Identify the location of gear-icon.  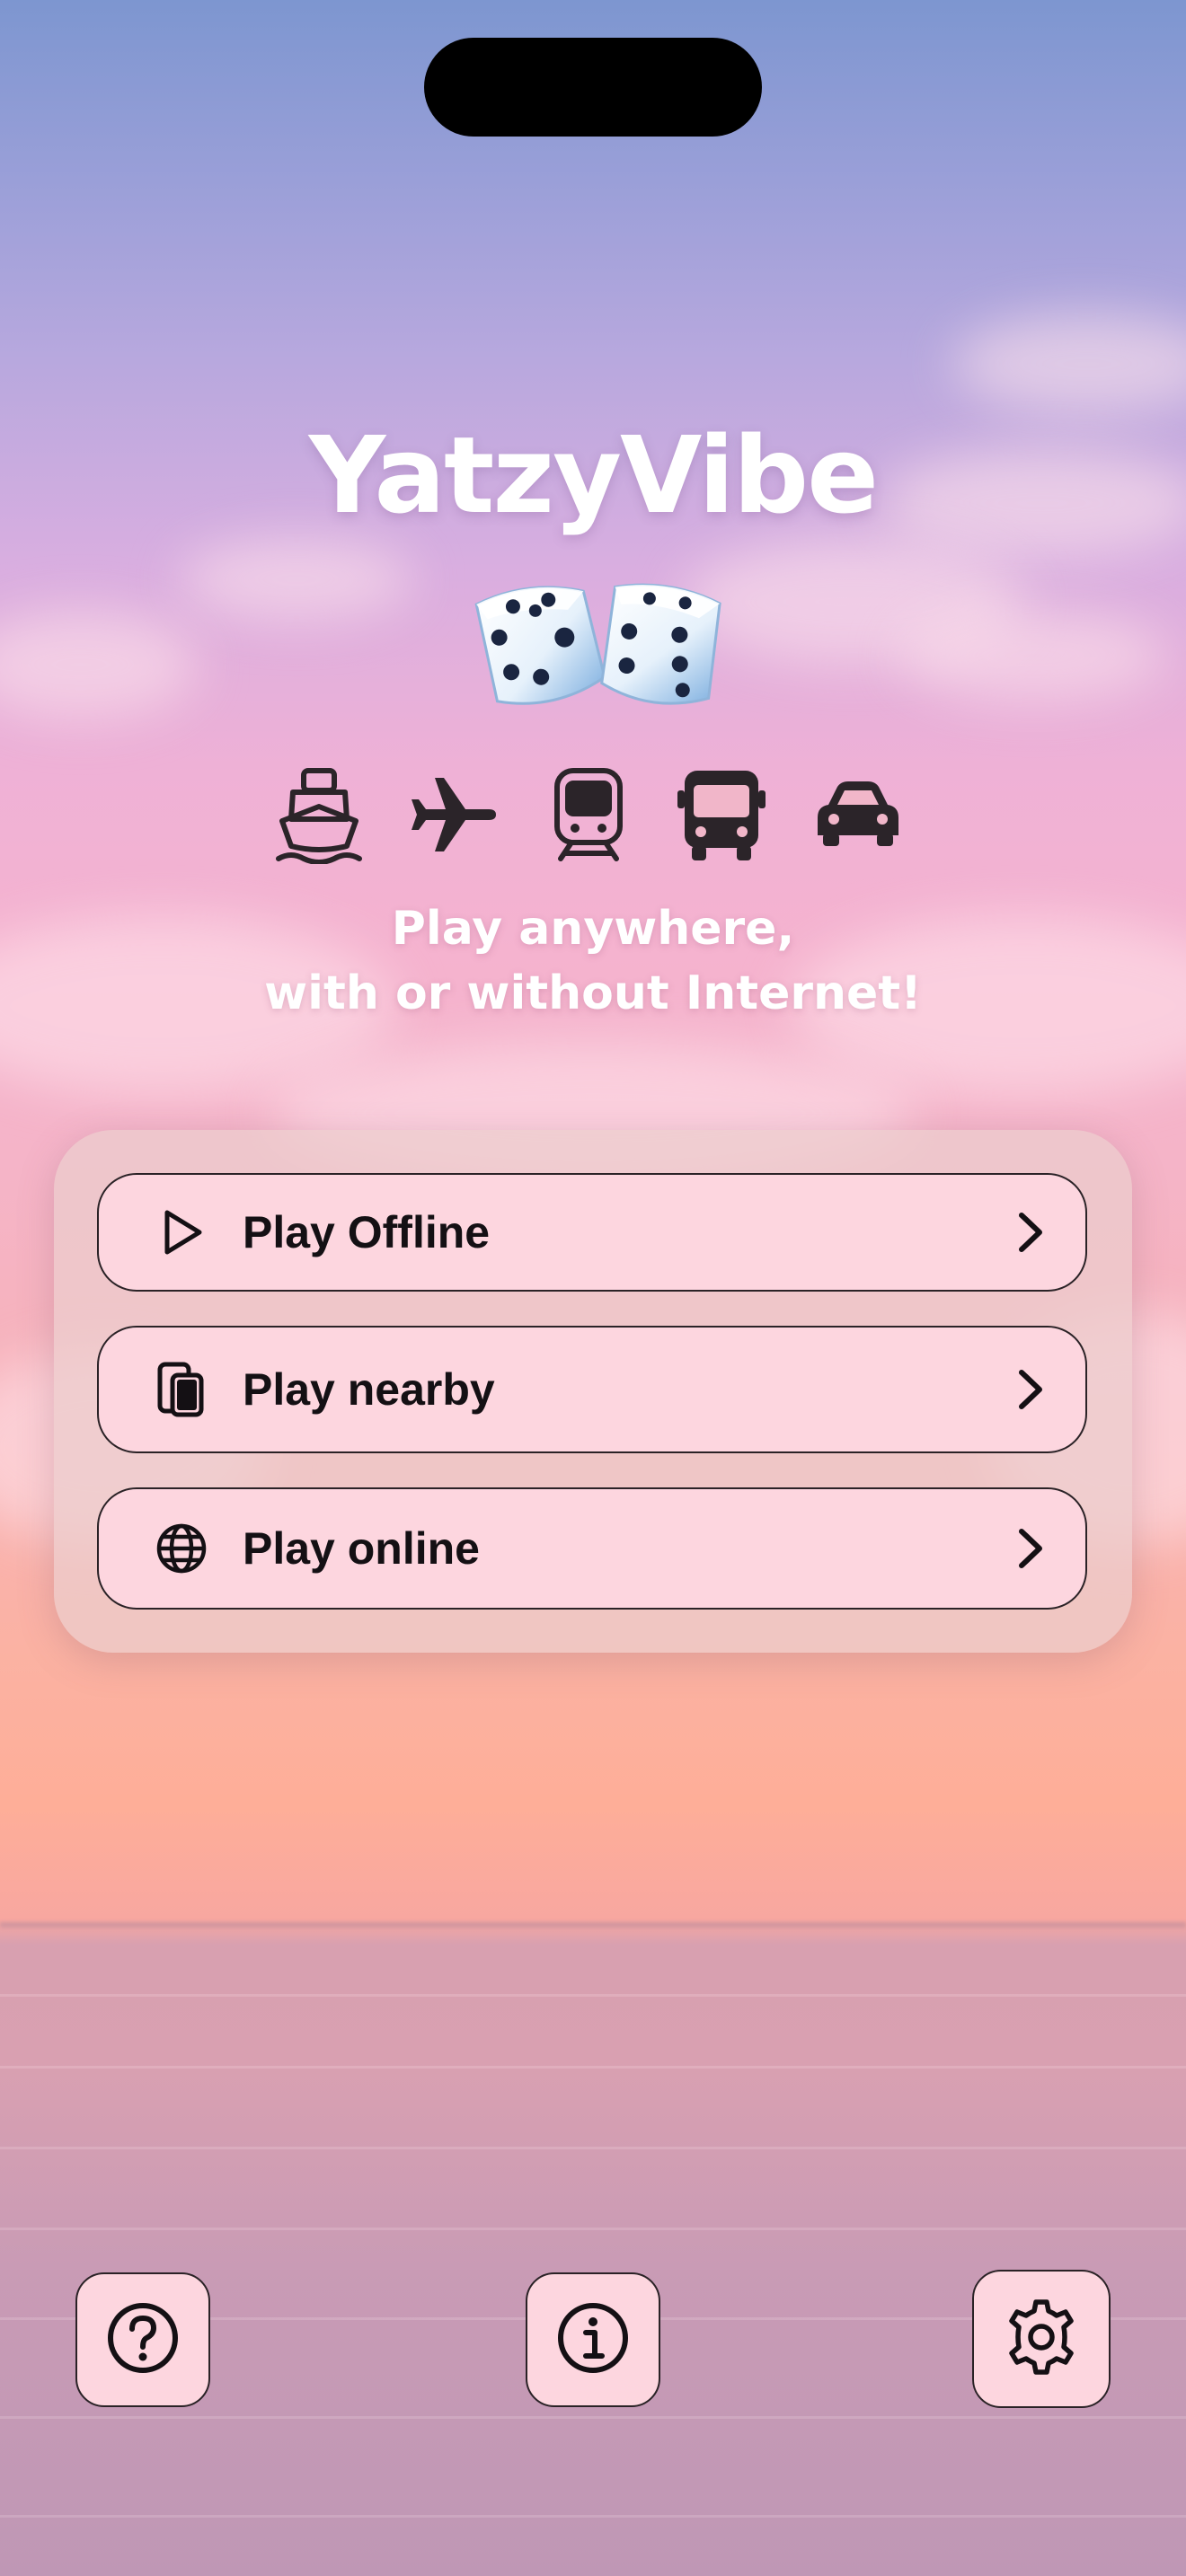
(1041, 2339).